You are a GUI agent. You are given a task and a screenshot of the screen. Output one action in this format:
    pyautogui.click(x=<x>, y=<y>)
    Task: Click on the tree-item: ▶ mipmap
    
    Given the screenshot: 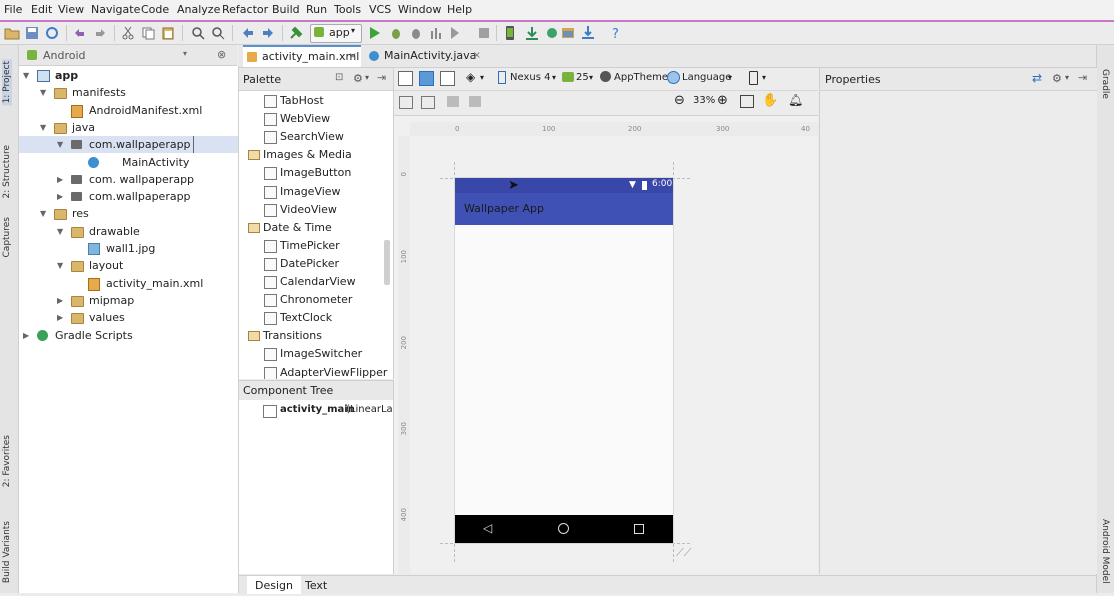 What is the action you would take?
    pyautogui.click(x=128, y=300)
    